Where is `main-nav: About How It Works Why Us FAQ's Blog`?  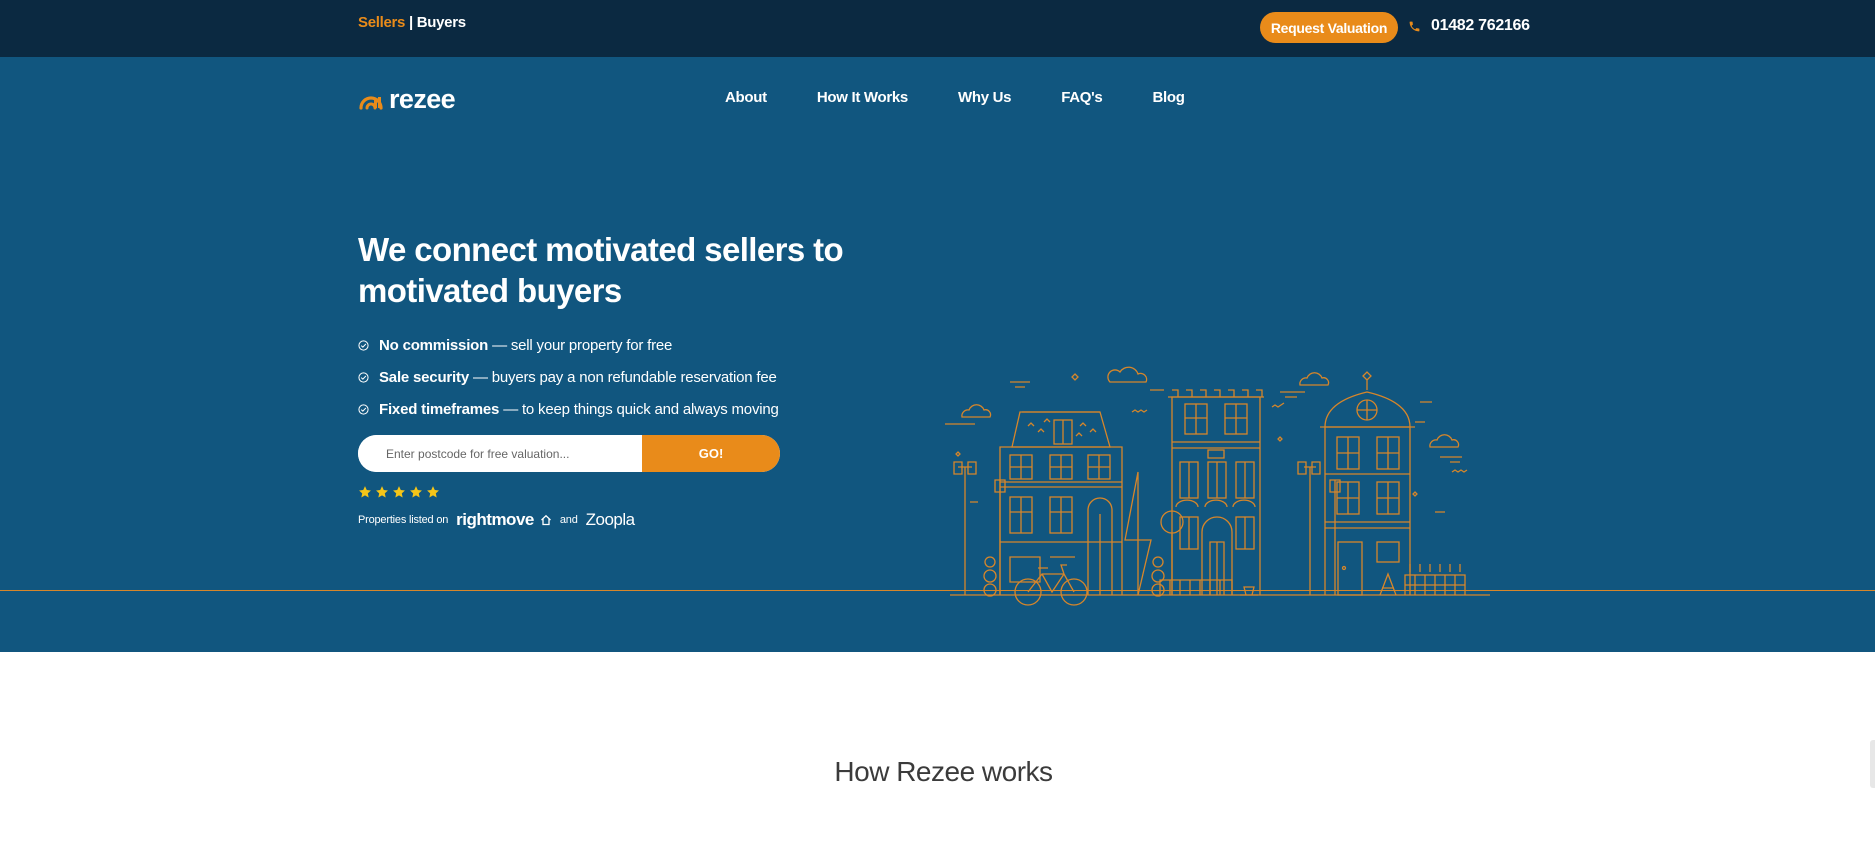
main-nav: About How It Works Why Us FAQ's Blog is located at coordinates (980, 97).